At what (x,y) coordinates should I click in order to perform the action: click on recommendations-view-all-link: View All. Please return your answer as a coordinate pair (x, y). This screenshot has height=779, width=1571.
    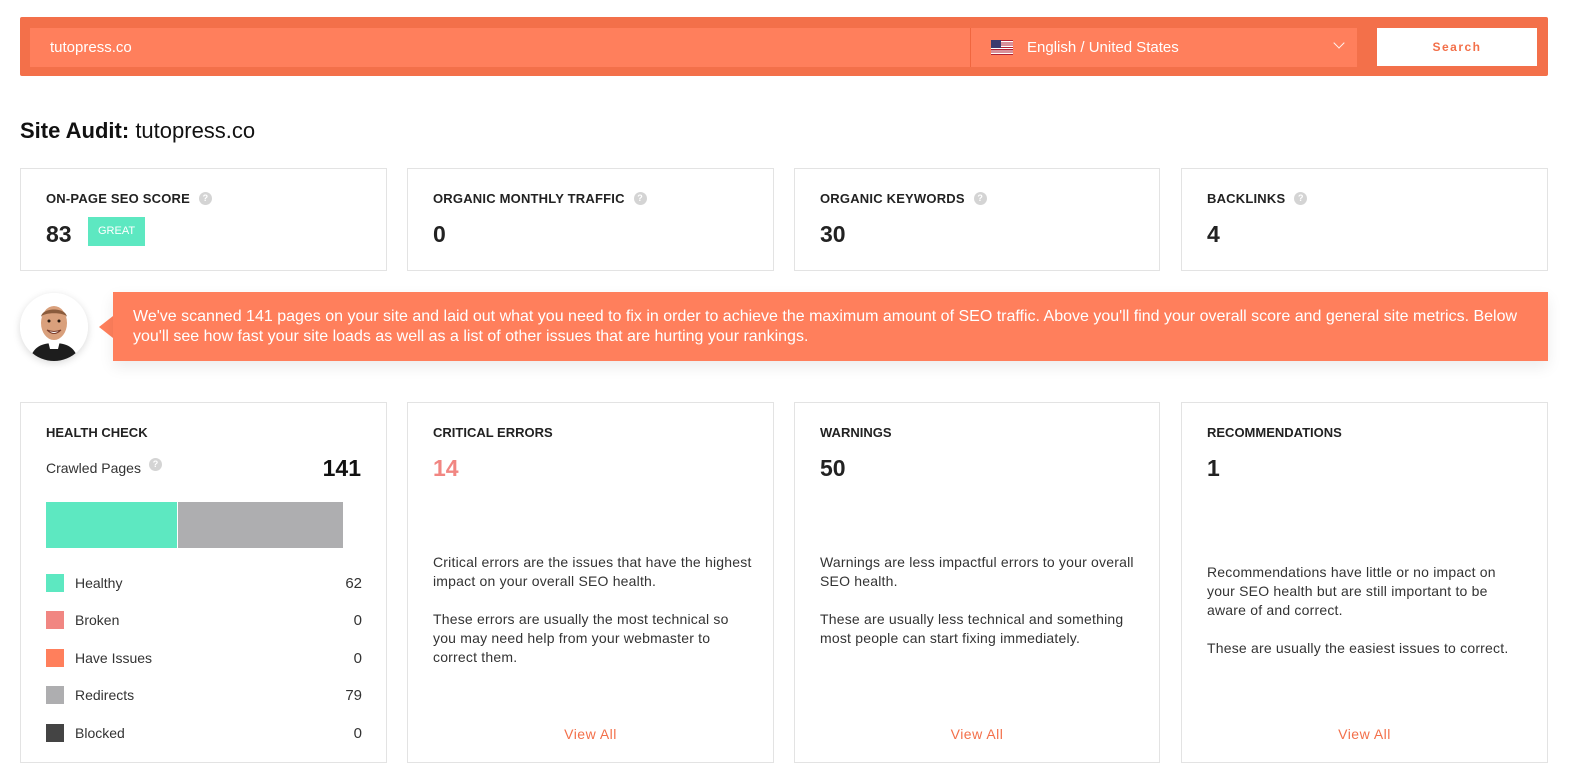
    Looking at the image, I should click on (1364, 734).